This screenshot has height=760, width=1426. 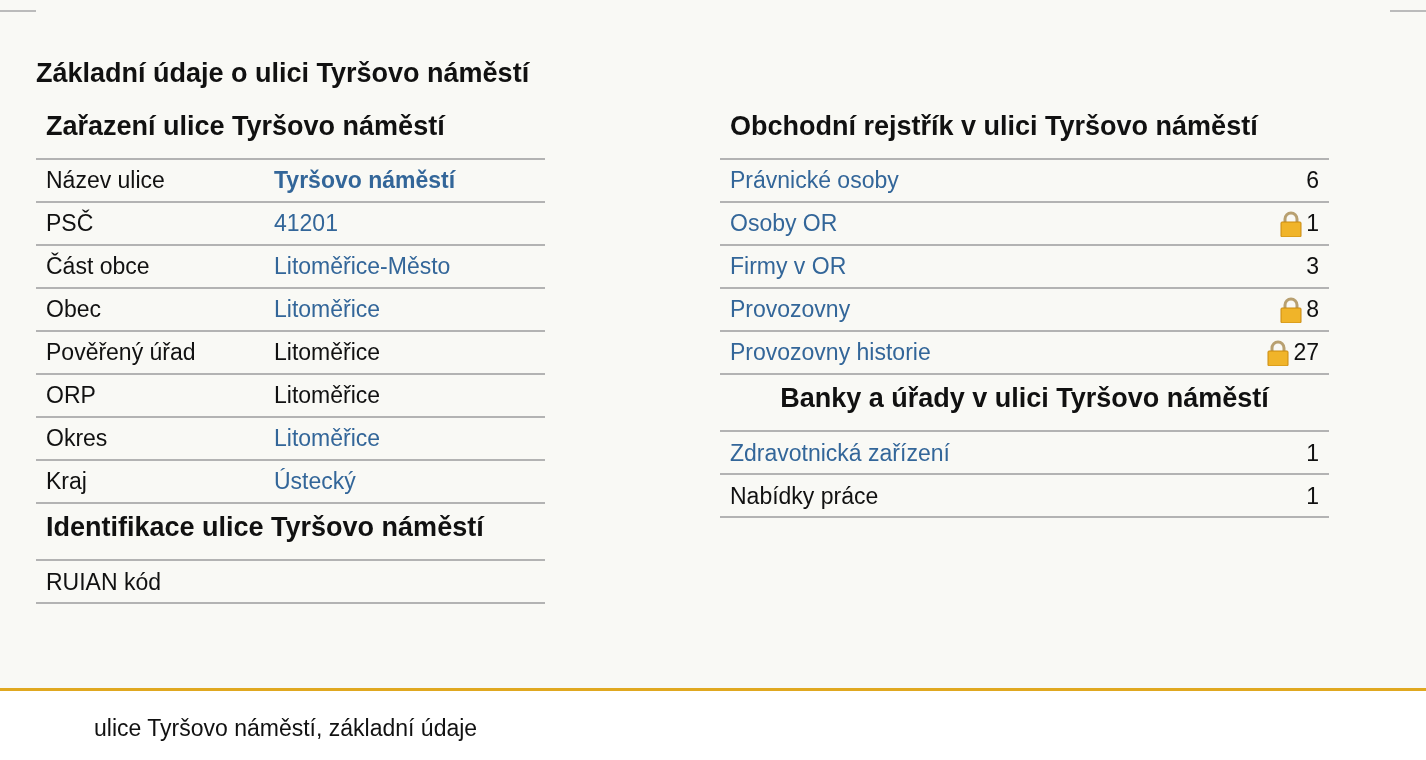 What do you see at coordinates (1025, 399) in the screenshot?
I see `section-title: Banky a úřady v ulici Tyršovo náměstí` at bounding box center [1025, 399].